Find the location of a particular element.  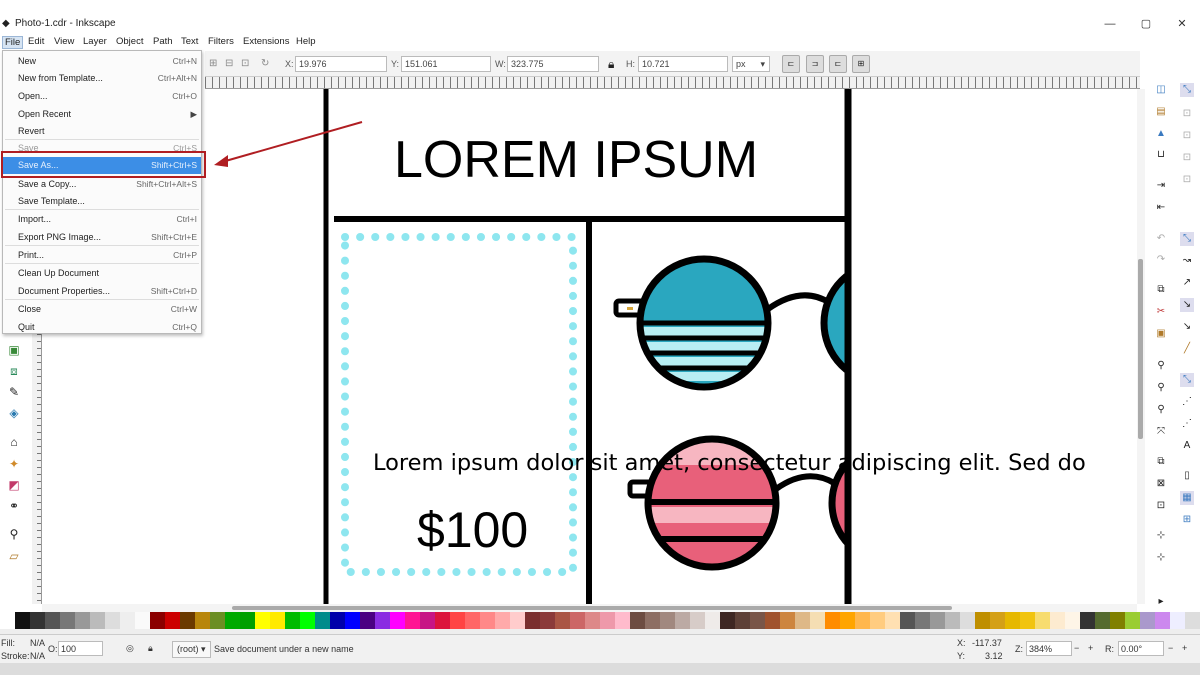

rotate-field: 0.00° is located at coordinates (1141, 648).